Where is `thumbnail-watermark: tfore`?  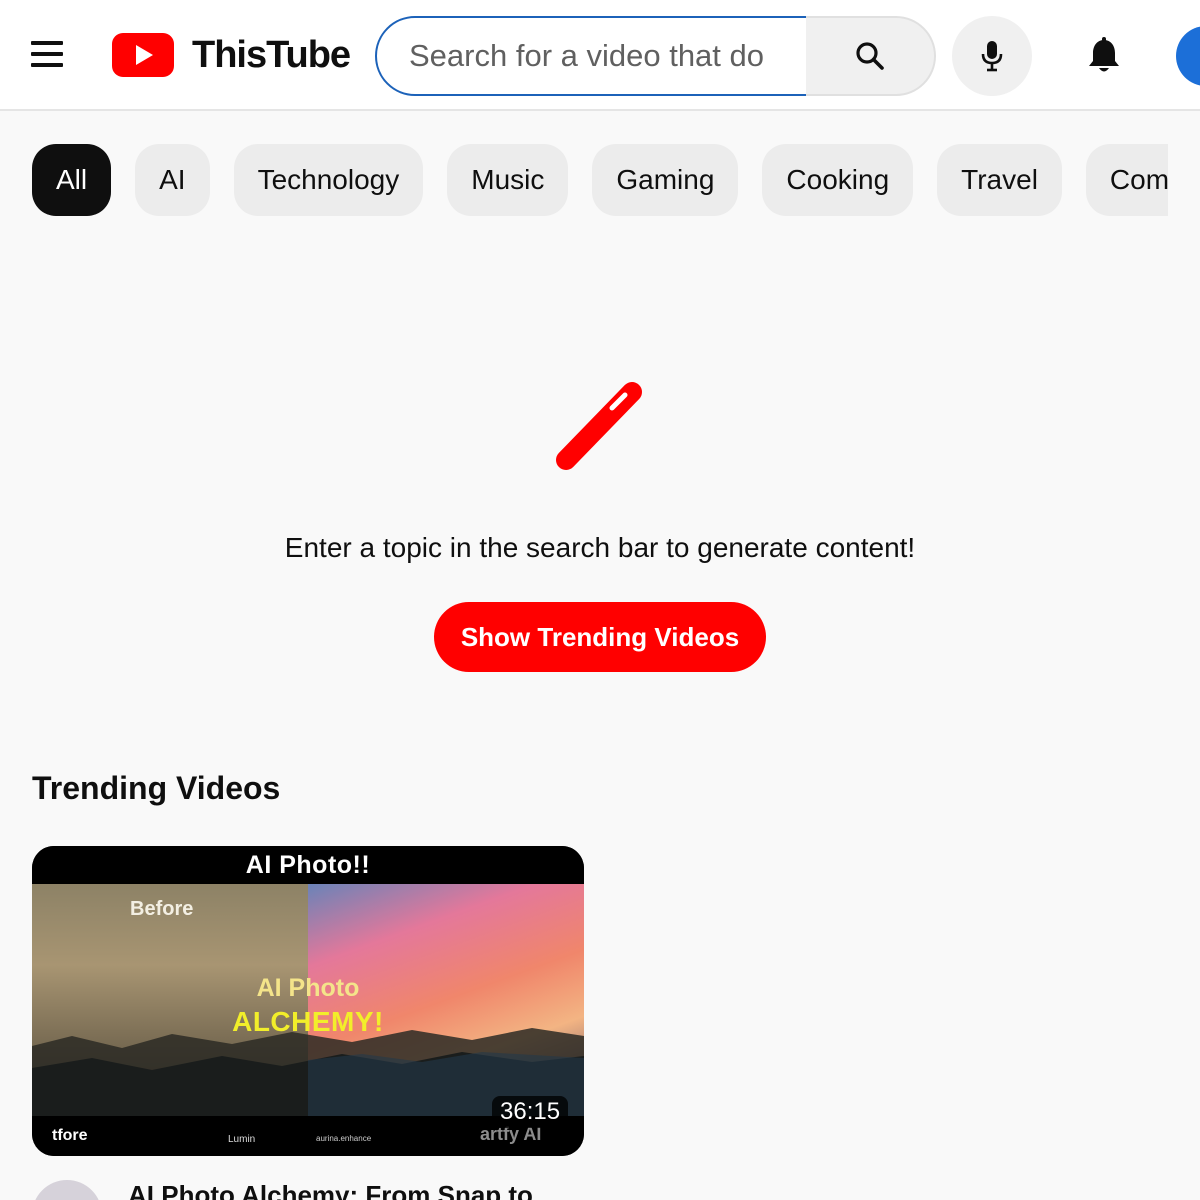
thumbnail-watermark: tfore is located at coordinates (70, 1135).